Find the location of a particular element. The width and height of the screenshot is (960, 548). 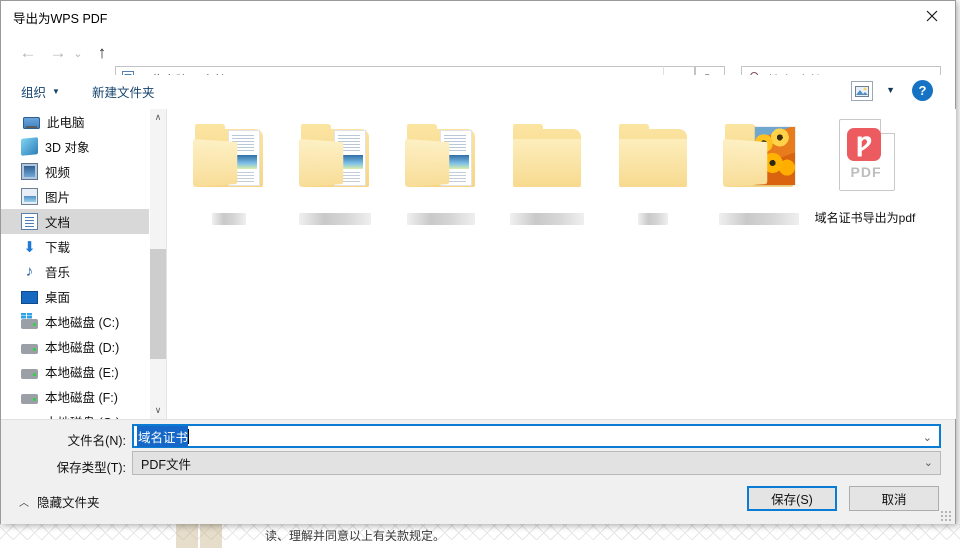

hide-folders-toggle: ︿ 隐藏文件夹 is located at coordinates (59, 501).